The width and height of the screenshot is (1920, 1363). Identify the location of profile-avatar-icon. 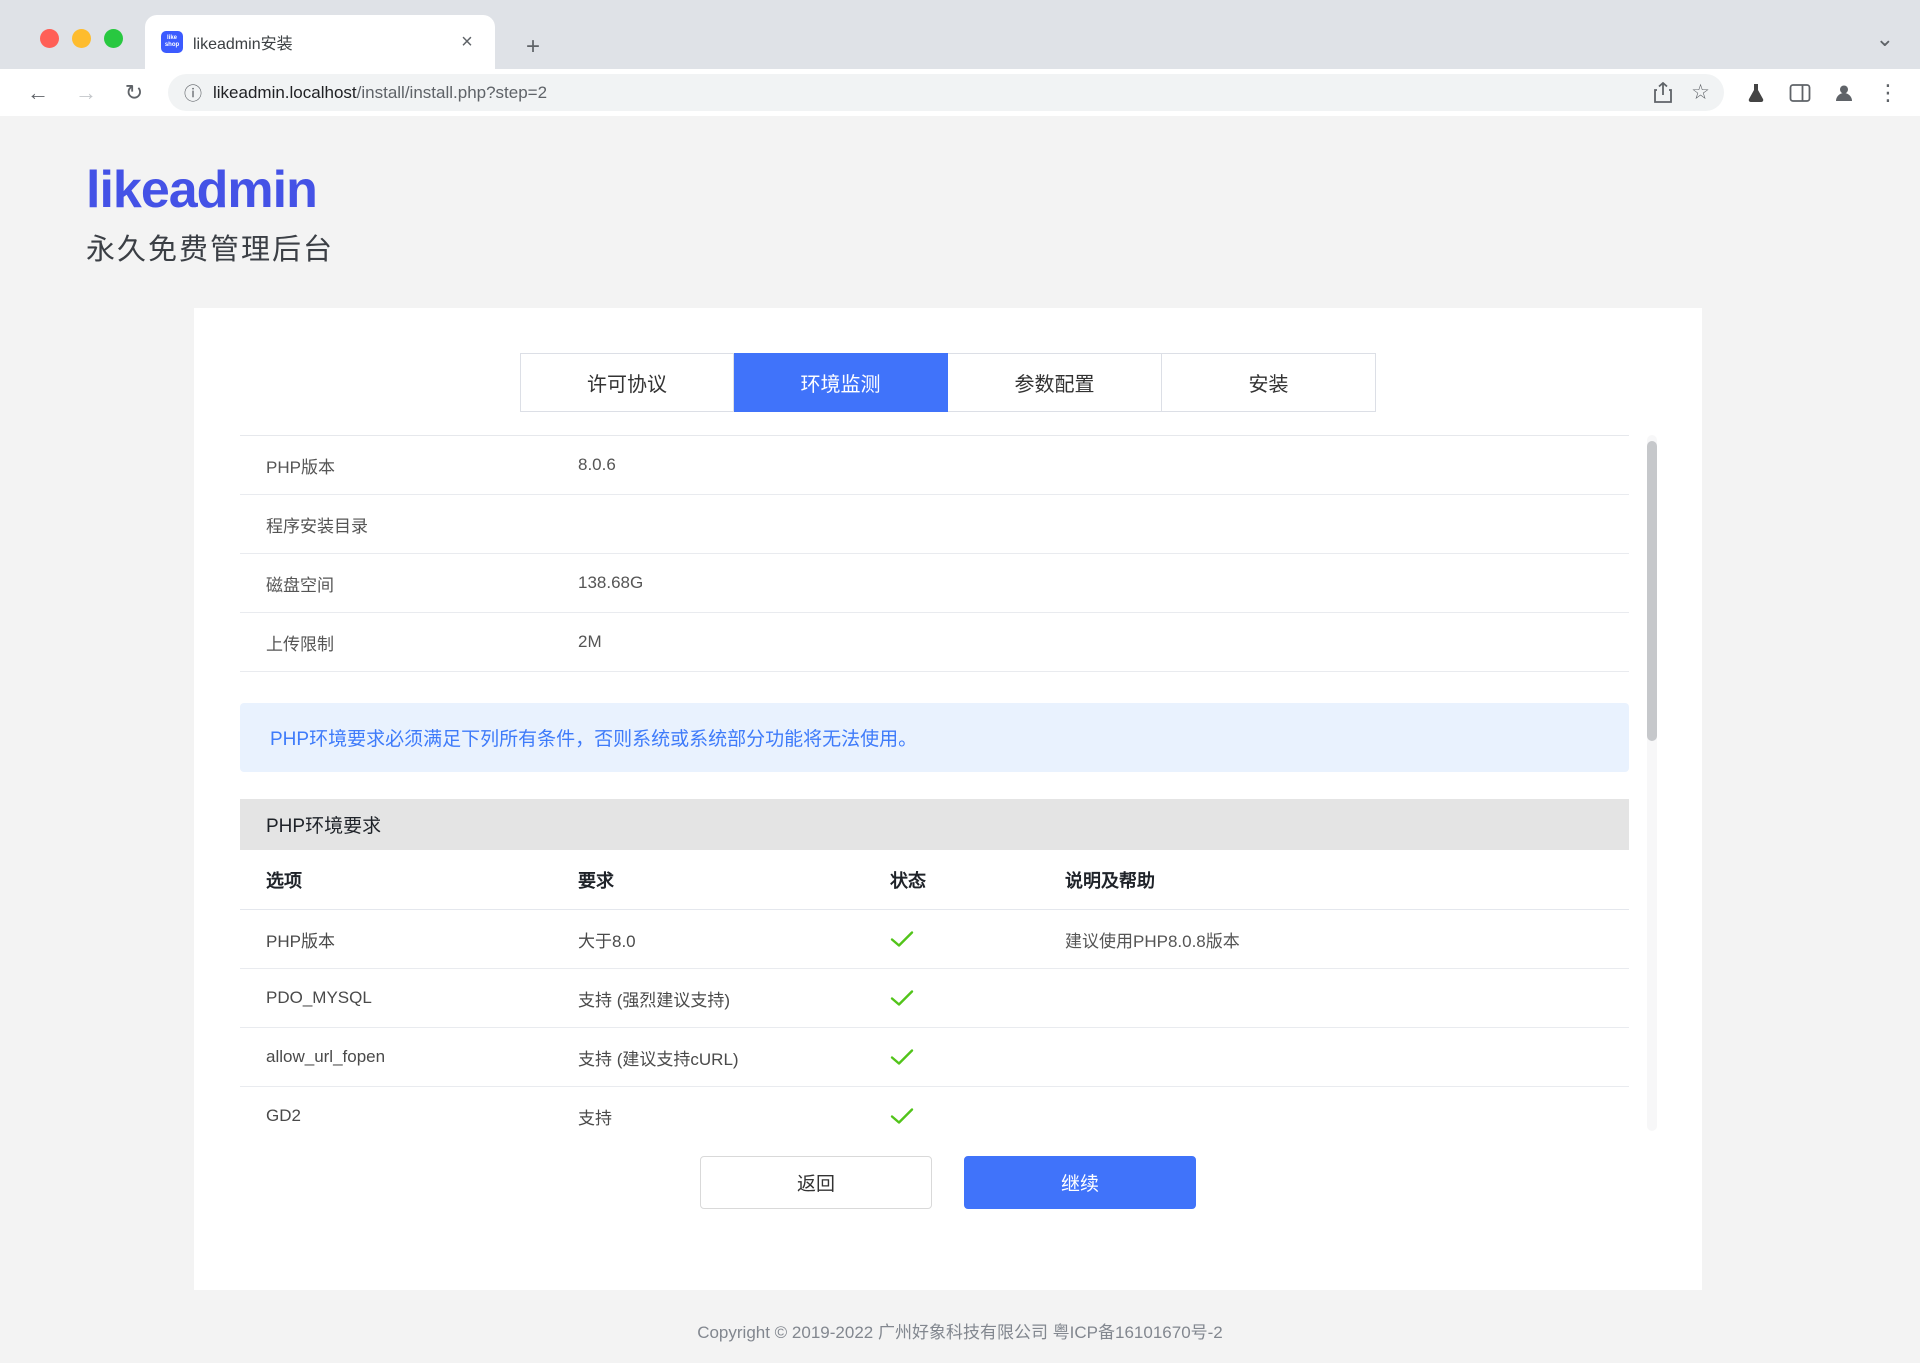
(1844, 93).